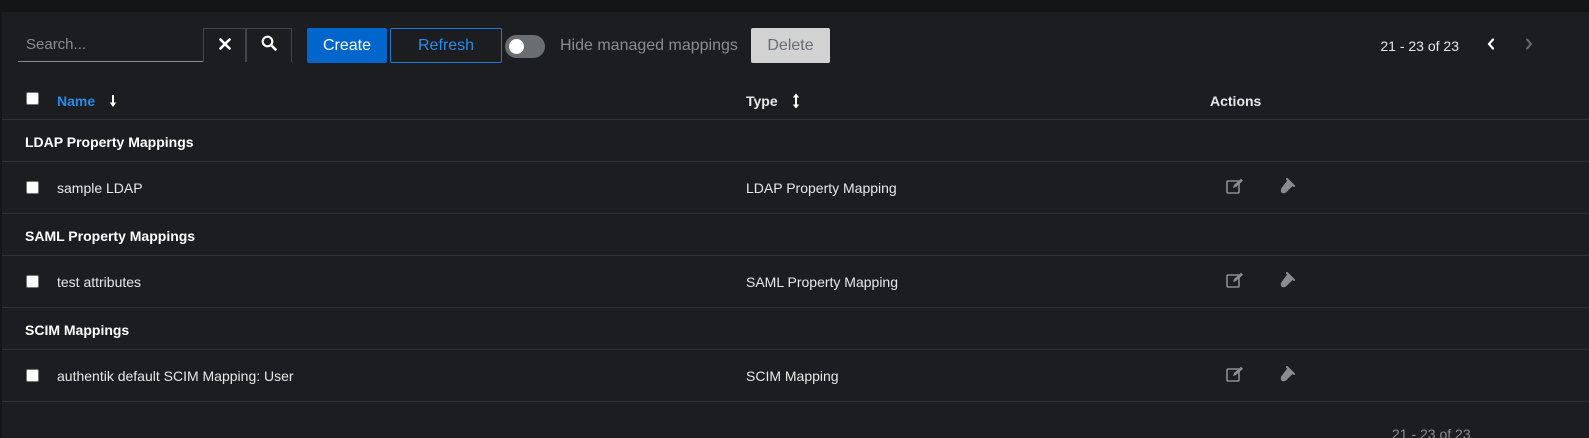 This screenshot has width=1589, height=438. I want to click on table-row: test attributes SAML Property Mapping, so click(795, 282).